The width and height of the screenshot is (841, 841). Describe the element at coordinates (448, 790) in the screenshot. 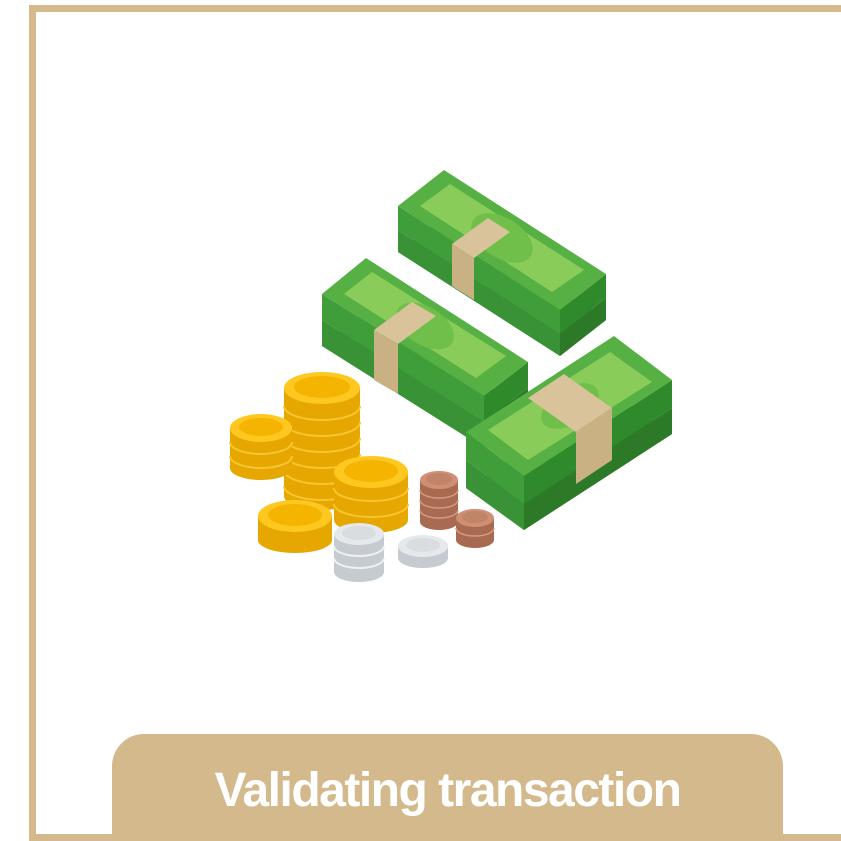

I see `caption-text: Validating transaction` at that location.